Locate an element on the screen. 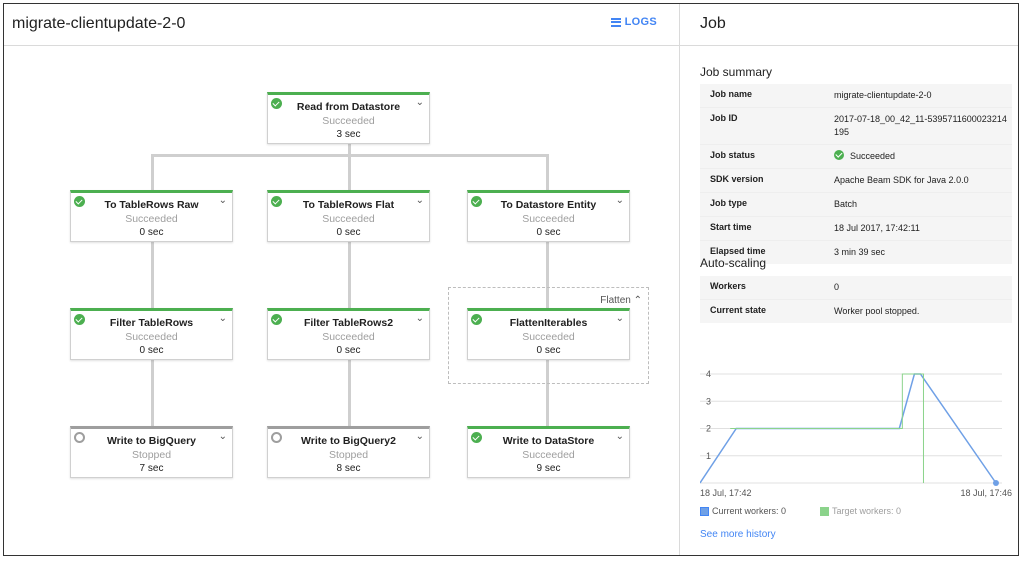 Image resolution: width=1024 pixels, height=561 pixels. autoscaling-chart: 1 2 3 4 18 Jul, 17:42 18 Jul, 17:46 is located at coordinates (856, 433).